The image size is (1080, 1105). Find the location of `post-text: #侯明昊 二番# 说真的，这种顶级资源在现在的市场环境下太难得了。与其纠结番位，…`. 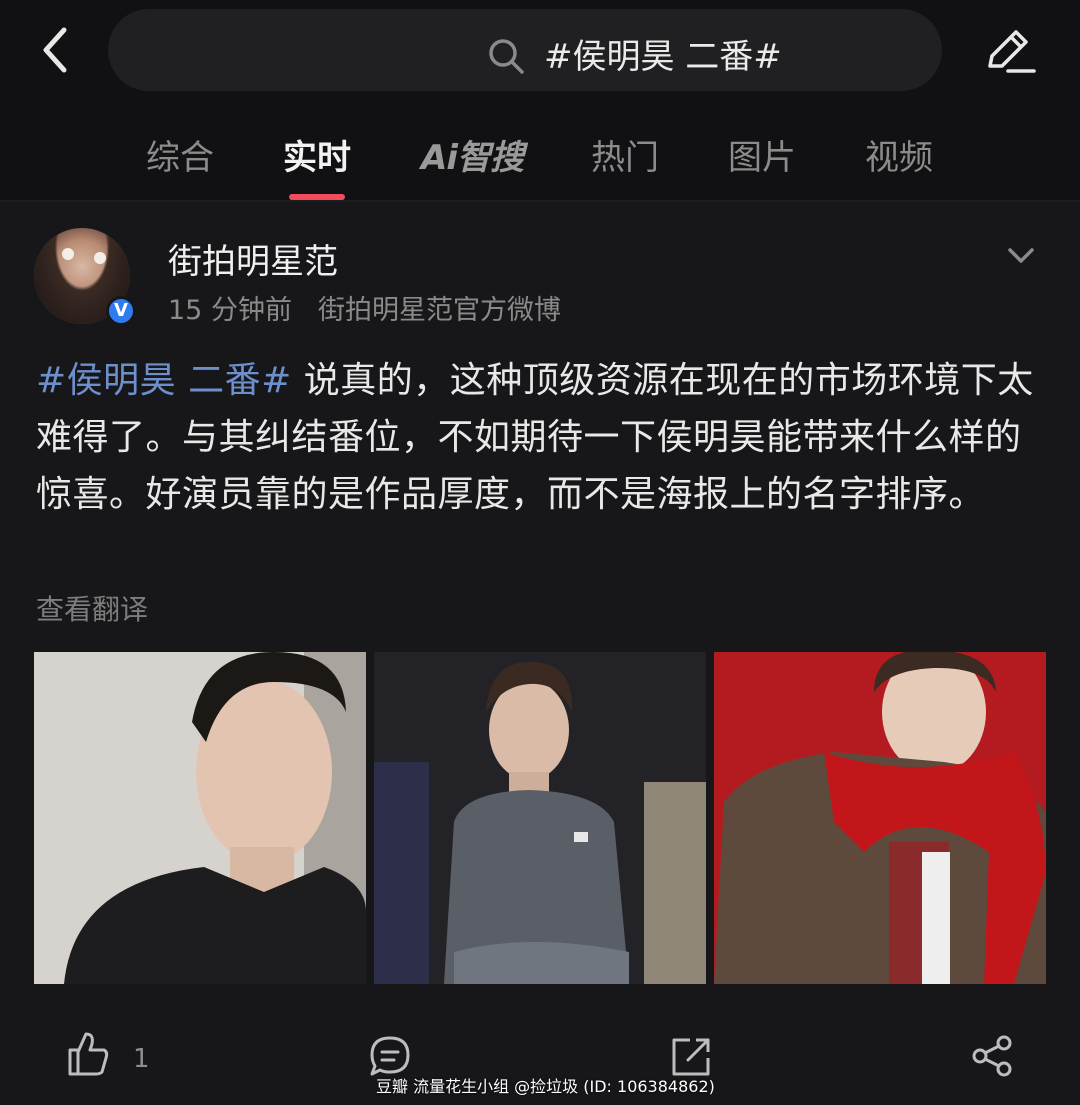

post-text: #侯明昊 二番# 说真的，这种顶级资源在现在的市场环境下太难得了。与其纠结番位，… is located at coordinates (541, 437).